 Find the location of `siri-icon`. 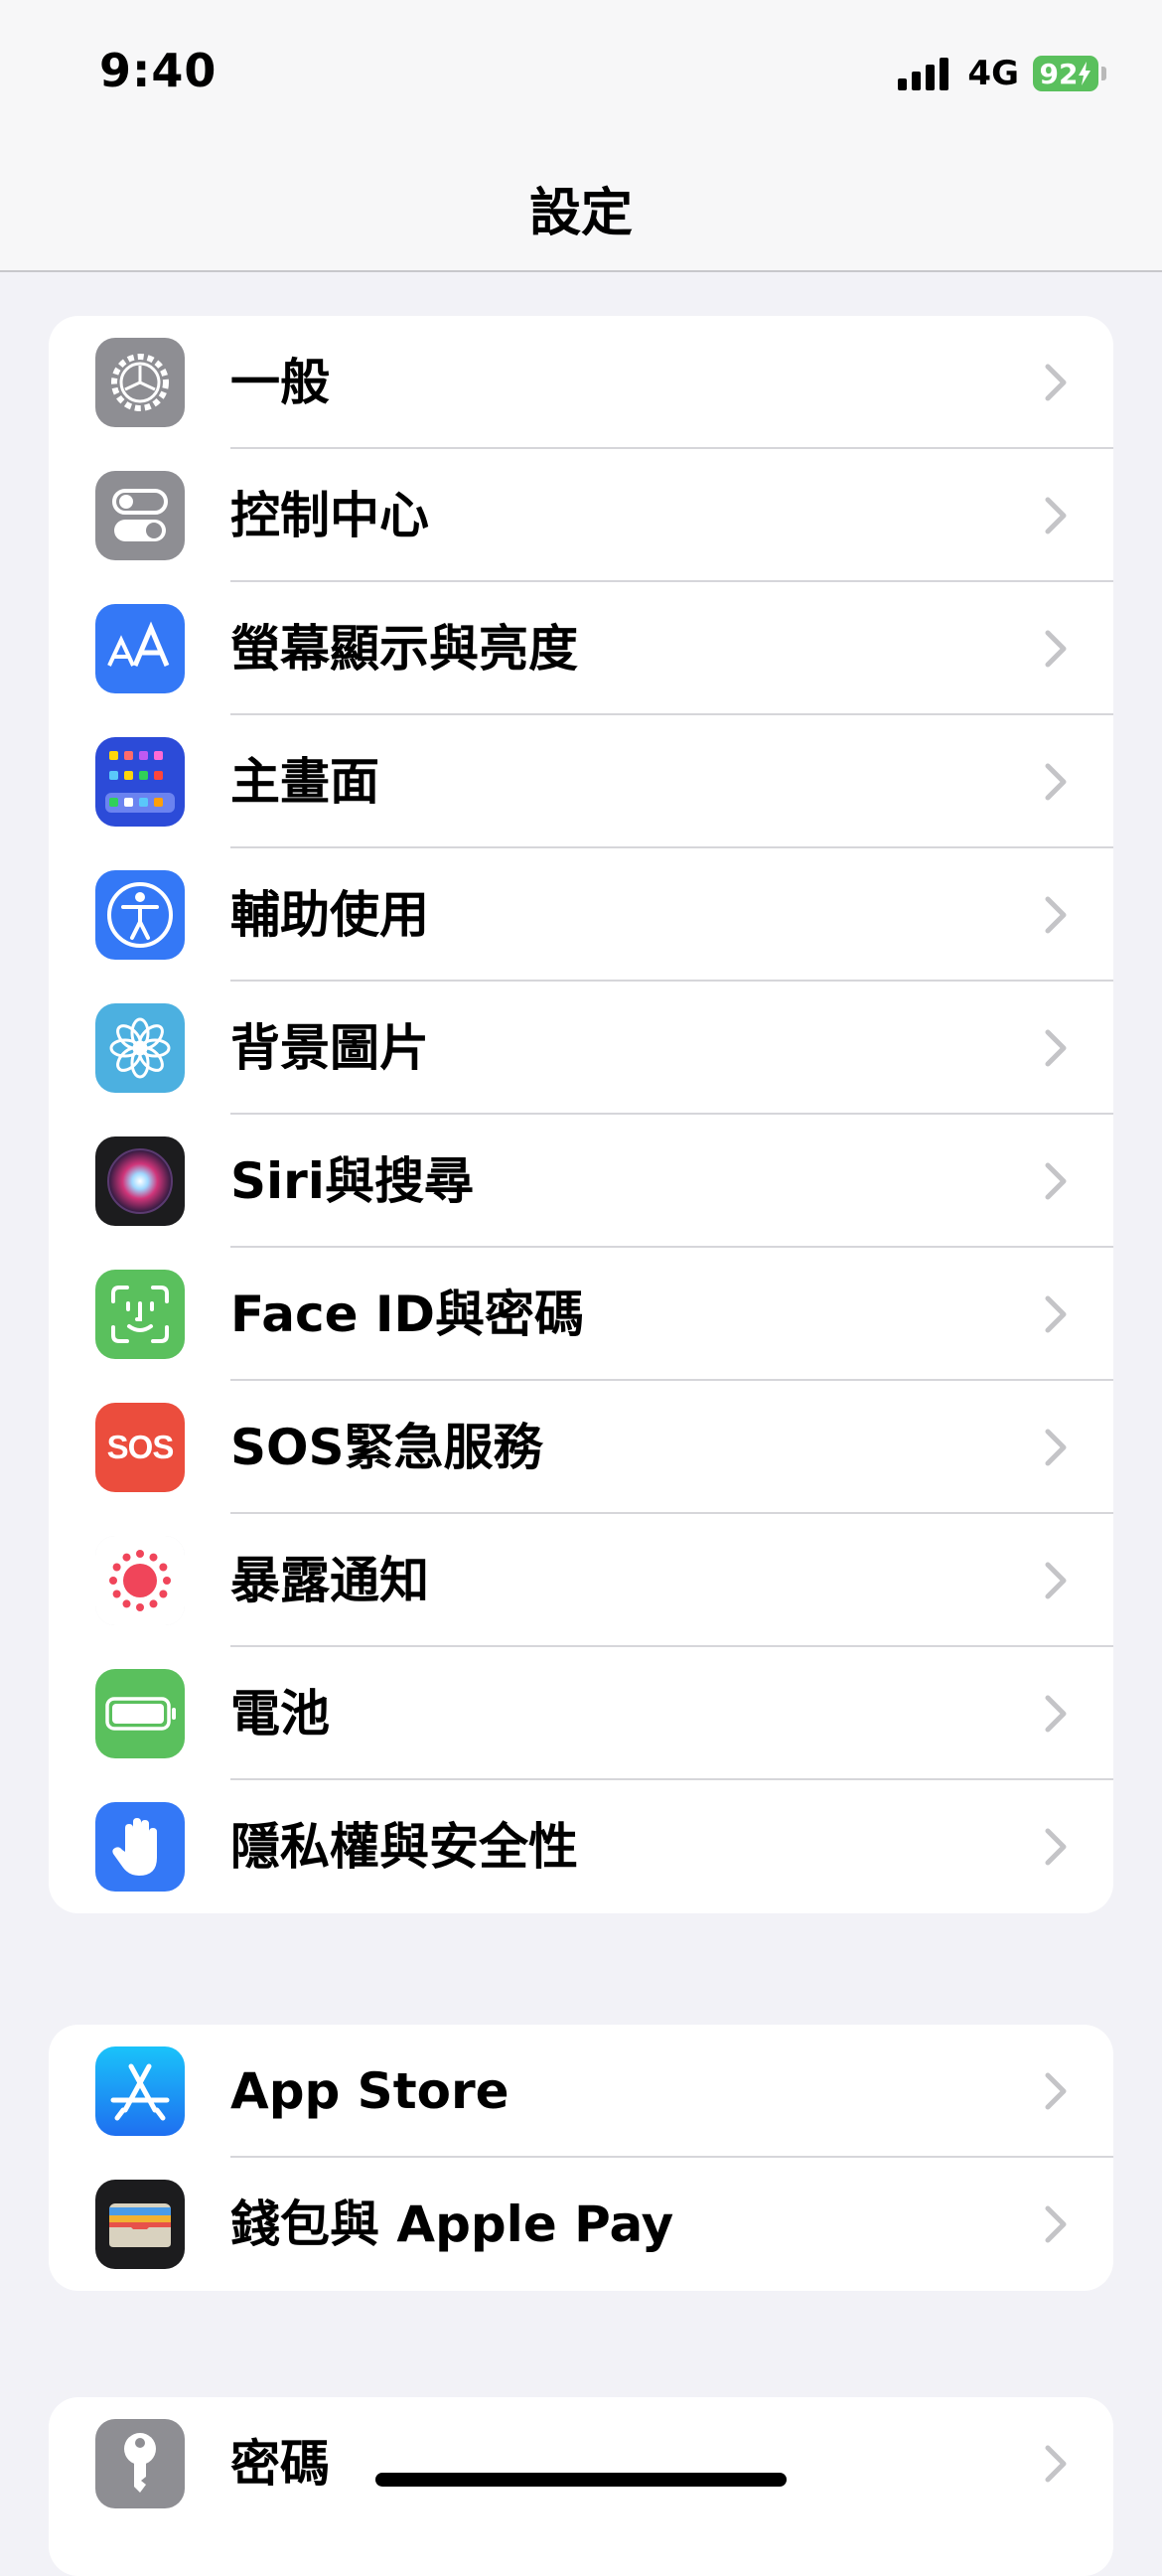

siri-icon is located at coordinates (140, 1181).